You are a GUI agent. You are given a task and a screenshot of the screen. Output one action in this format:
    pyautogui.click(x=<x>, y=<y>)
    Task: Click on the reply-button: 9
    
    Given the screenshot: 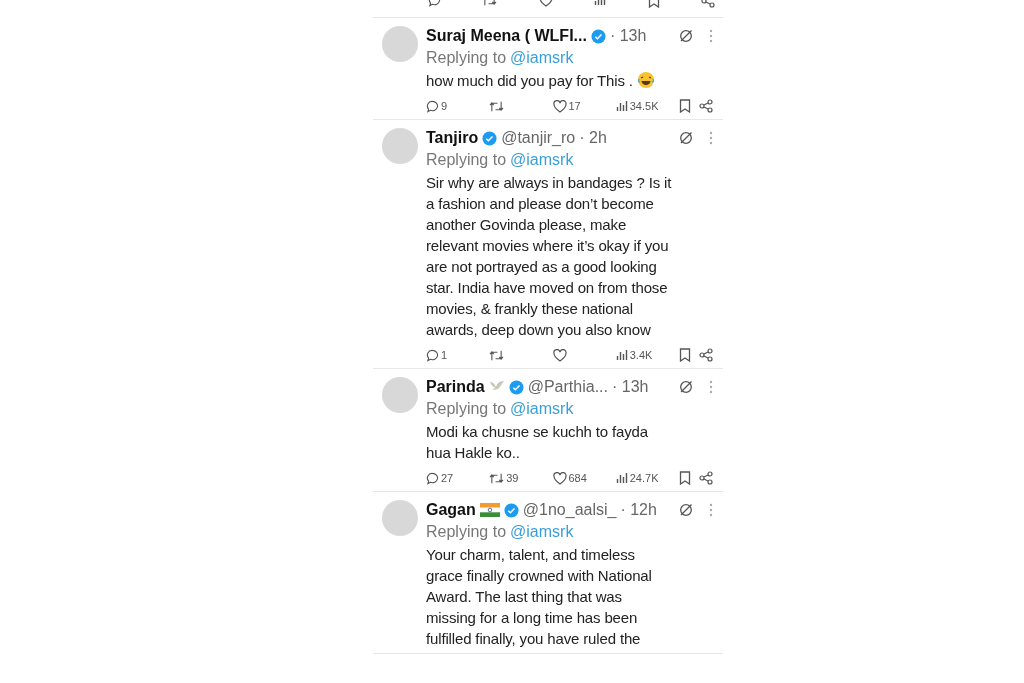 What is the action you would take?
    pyautogui.click(x=449, y=106)
    